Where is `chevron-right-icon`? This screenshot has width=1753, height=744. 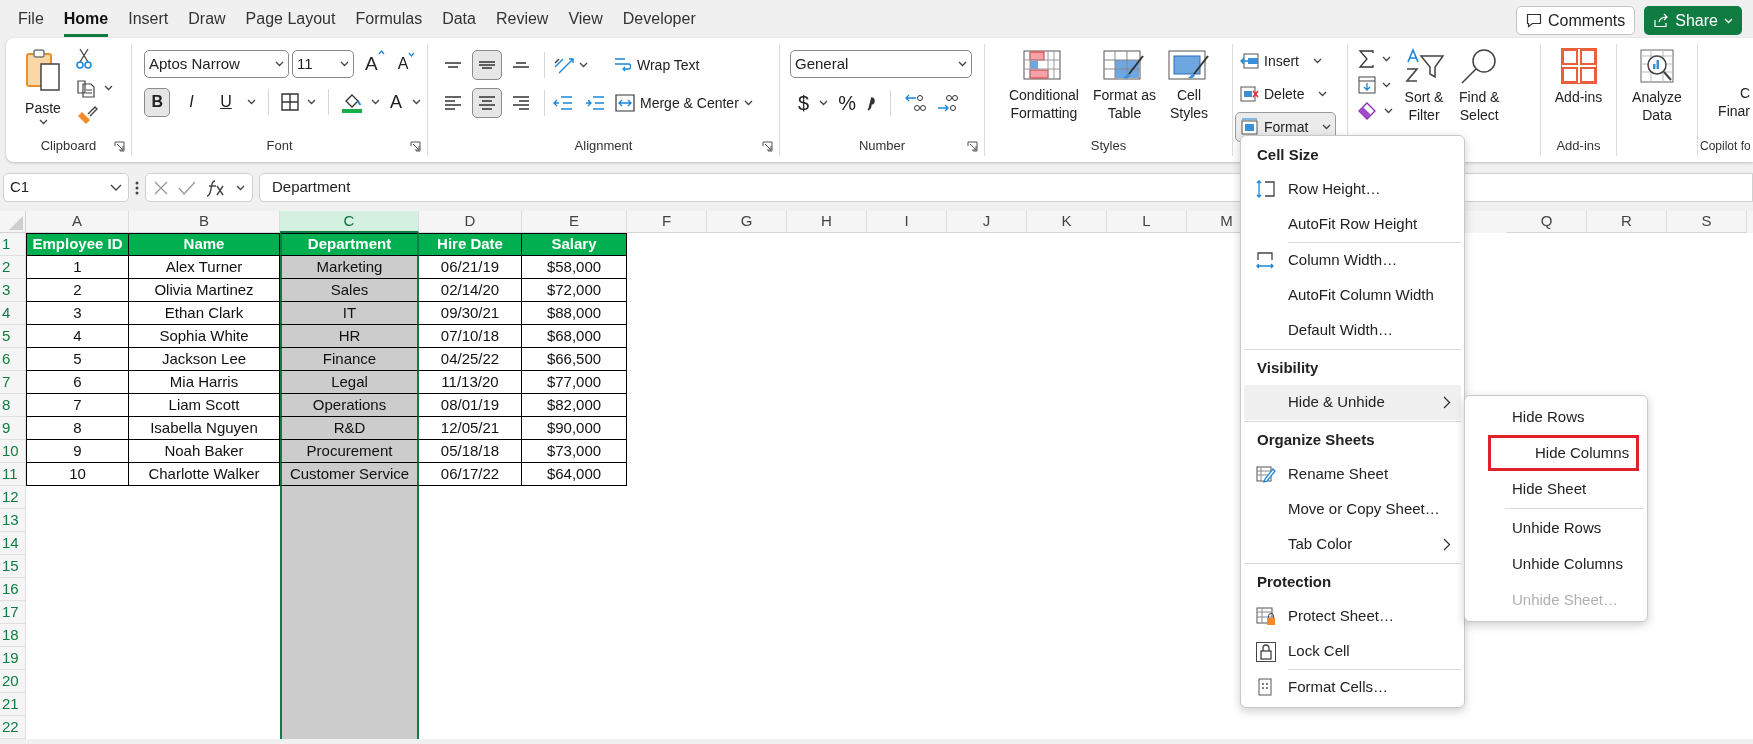
chevron-right-icon is located at coordinates (1447, 402).